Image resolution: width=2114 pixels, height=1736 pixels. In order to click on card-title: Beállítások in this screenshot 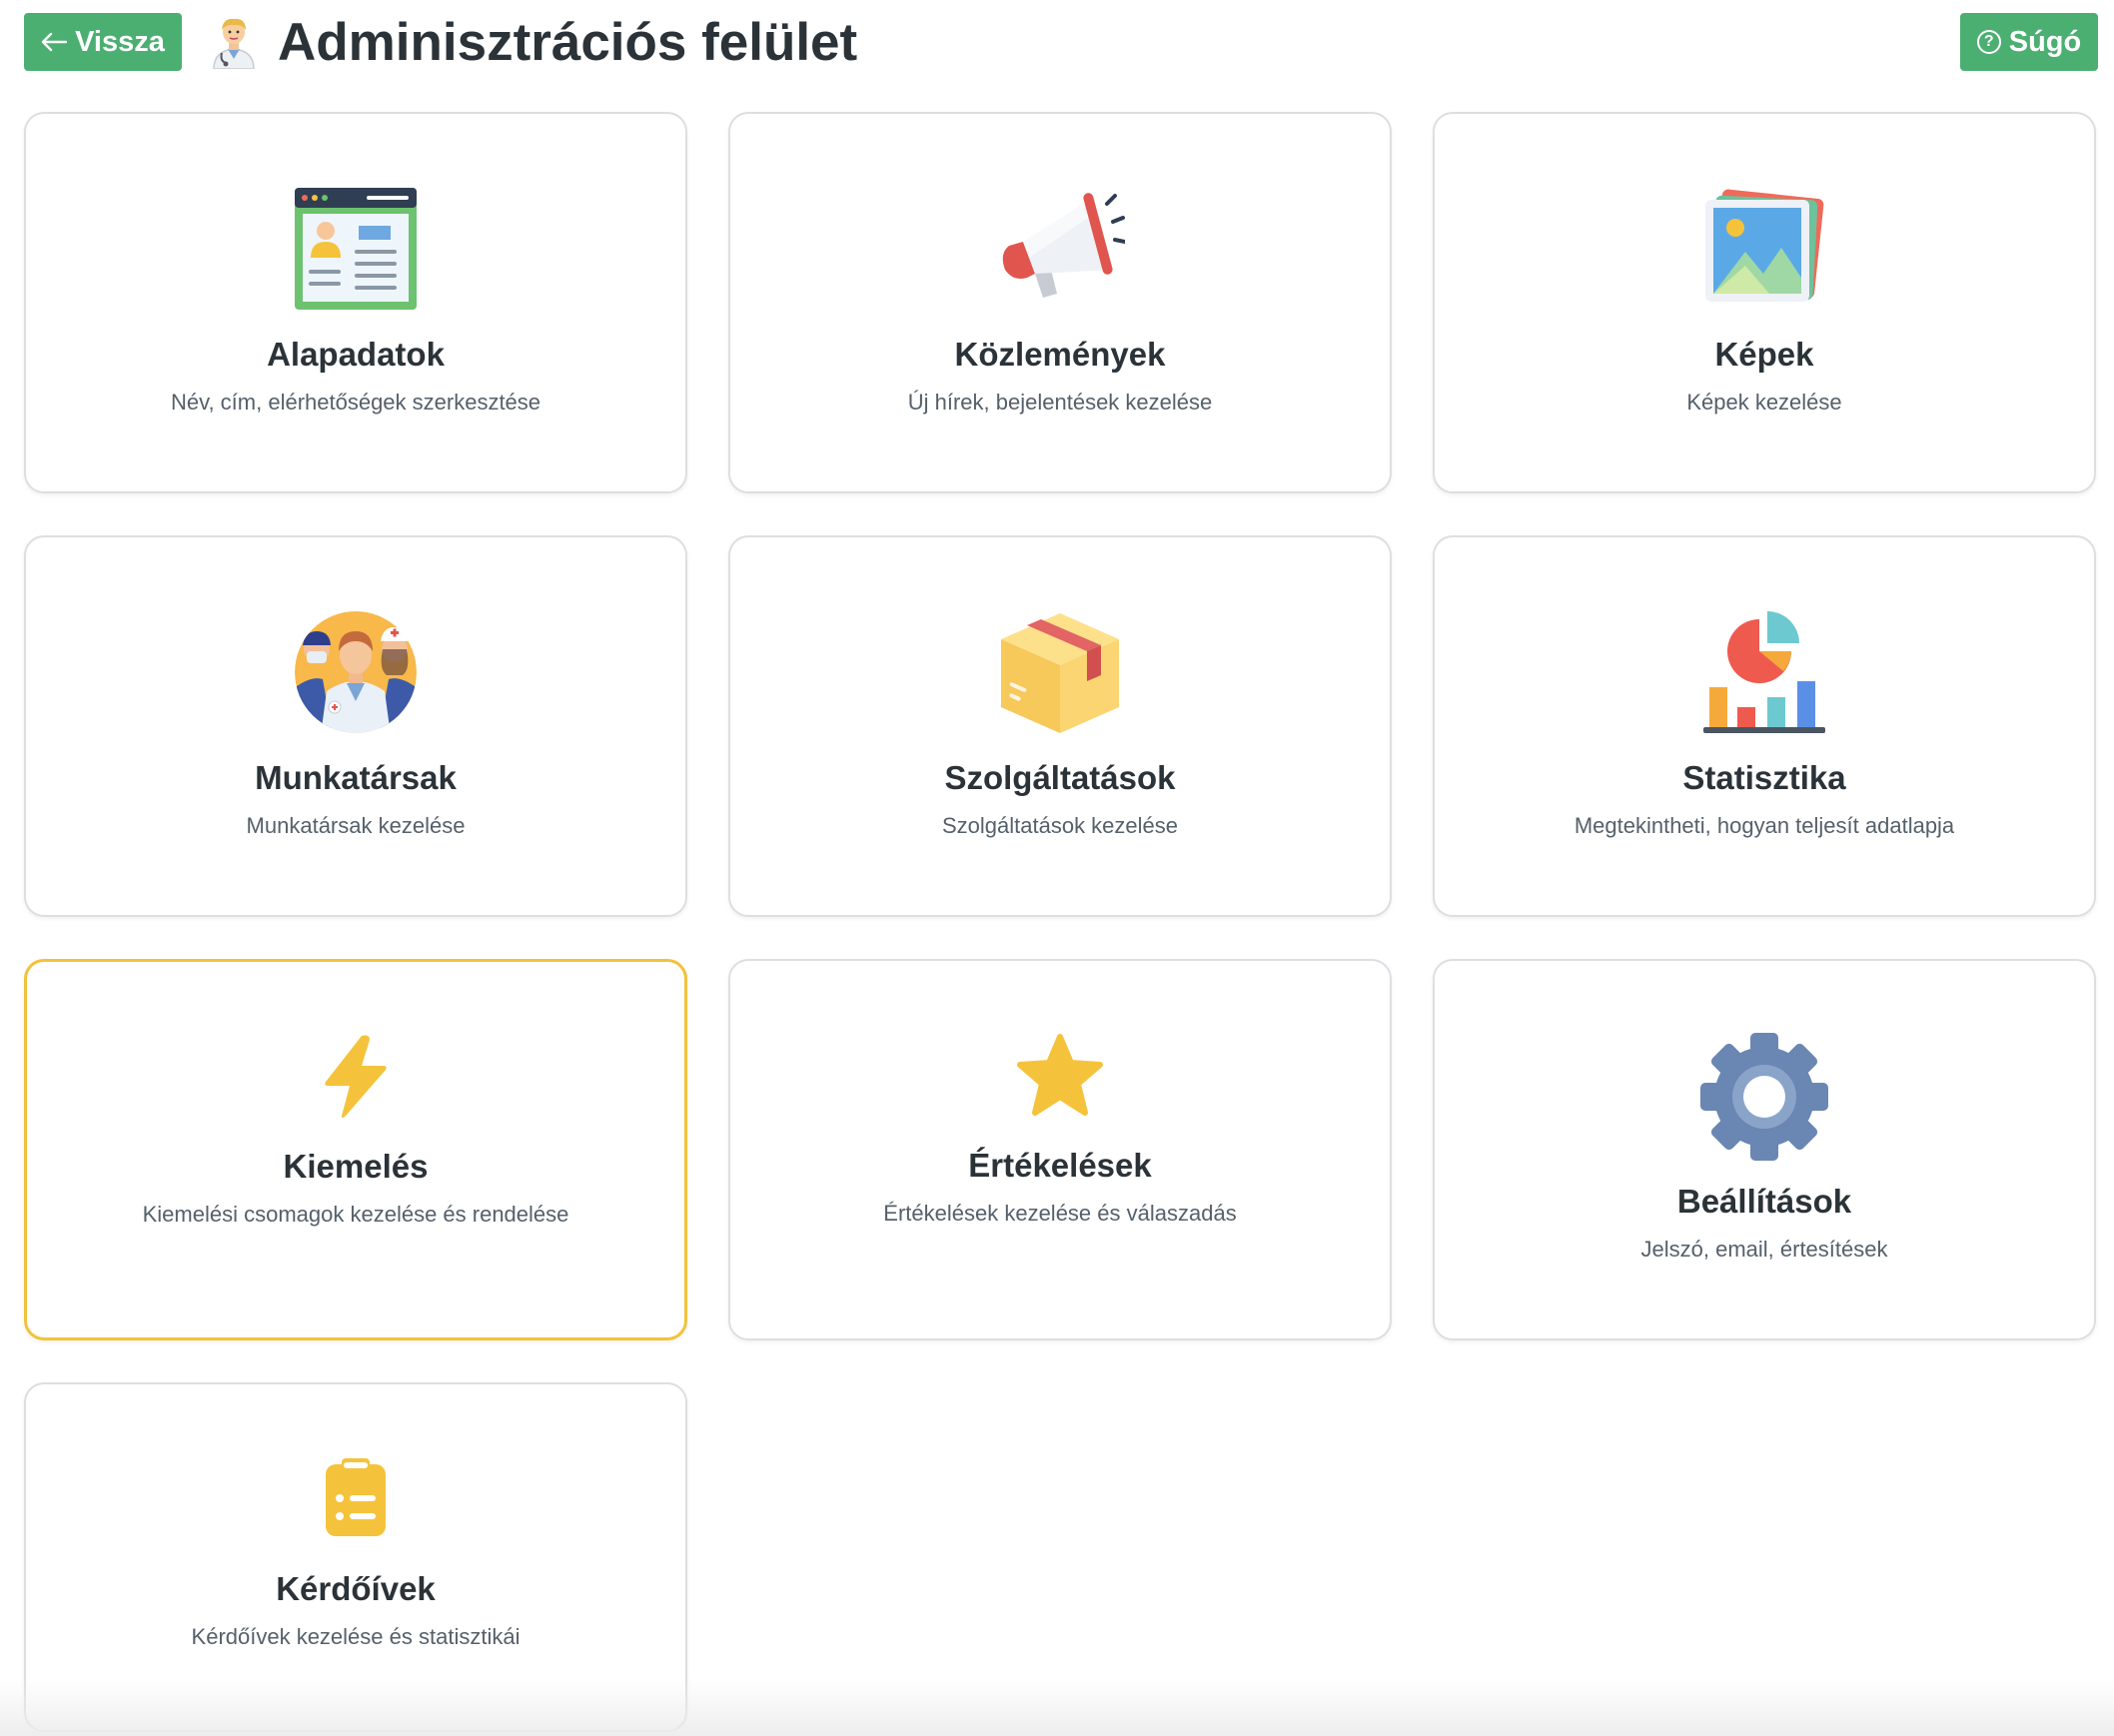, I will do `click(1764, 1202)`.